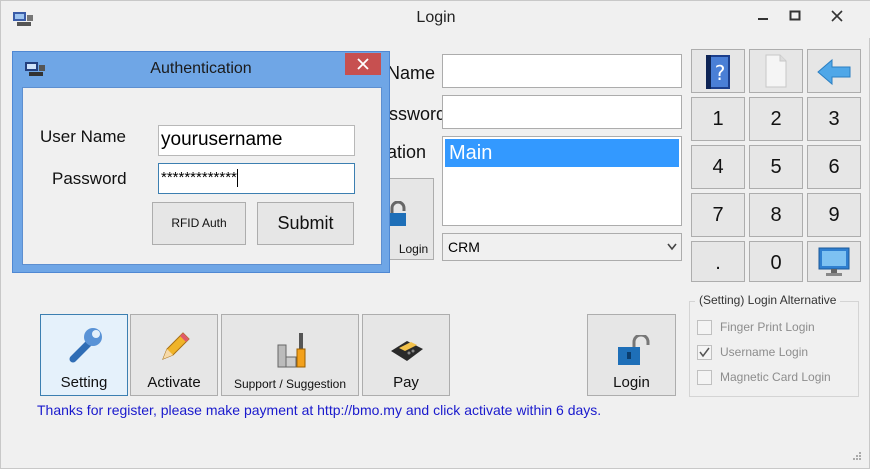 This screenshot has height=469, width=870. I want to click on username-input: yourusername, so click(256, 140).